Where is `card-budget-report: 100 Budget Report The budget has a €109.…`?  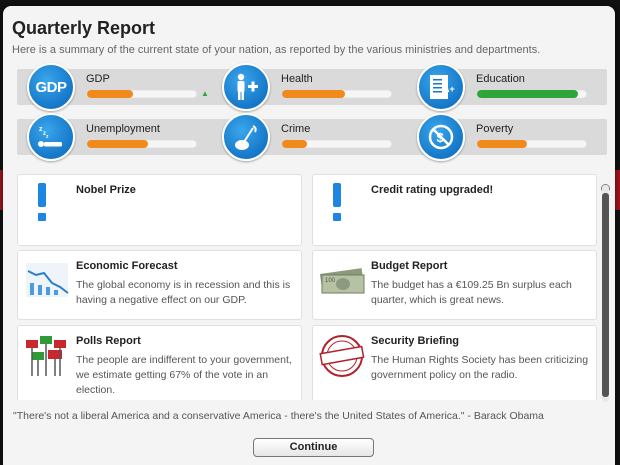
card-budget-report: 100 Budget Report The budget has a €109.… is located at coordinates (454, 285).